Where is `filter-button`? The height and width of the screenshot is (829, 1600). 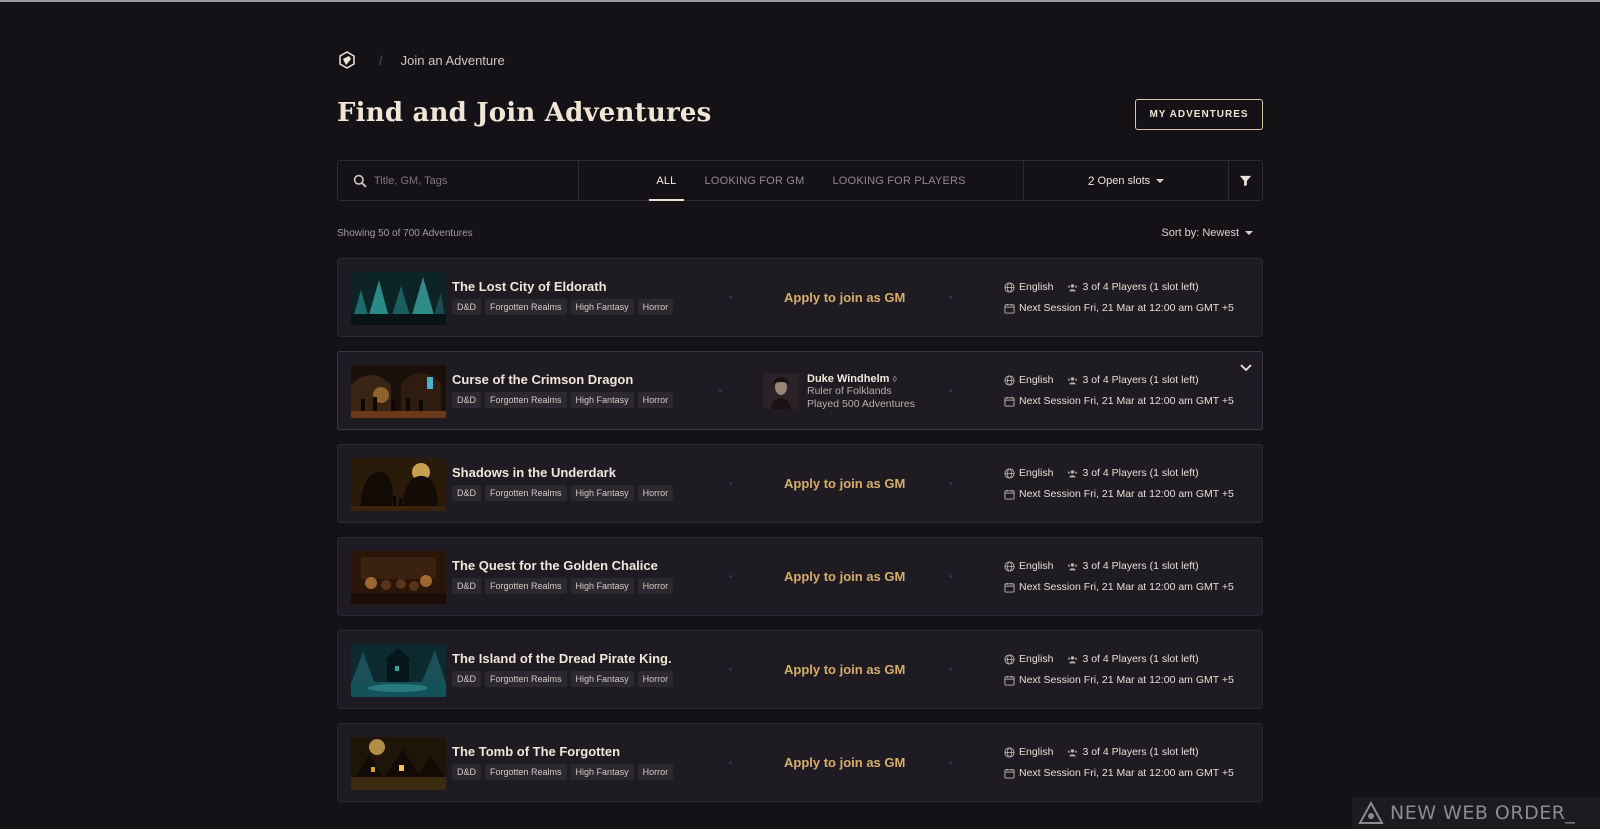
filter-button is located at coordinates (1245, 180).